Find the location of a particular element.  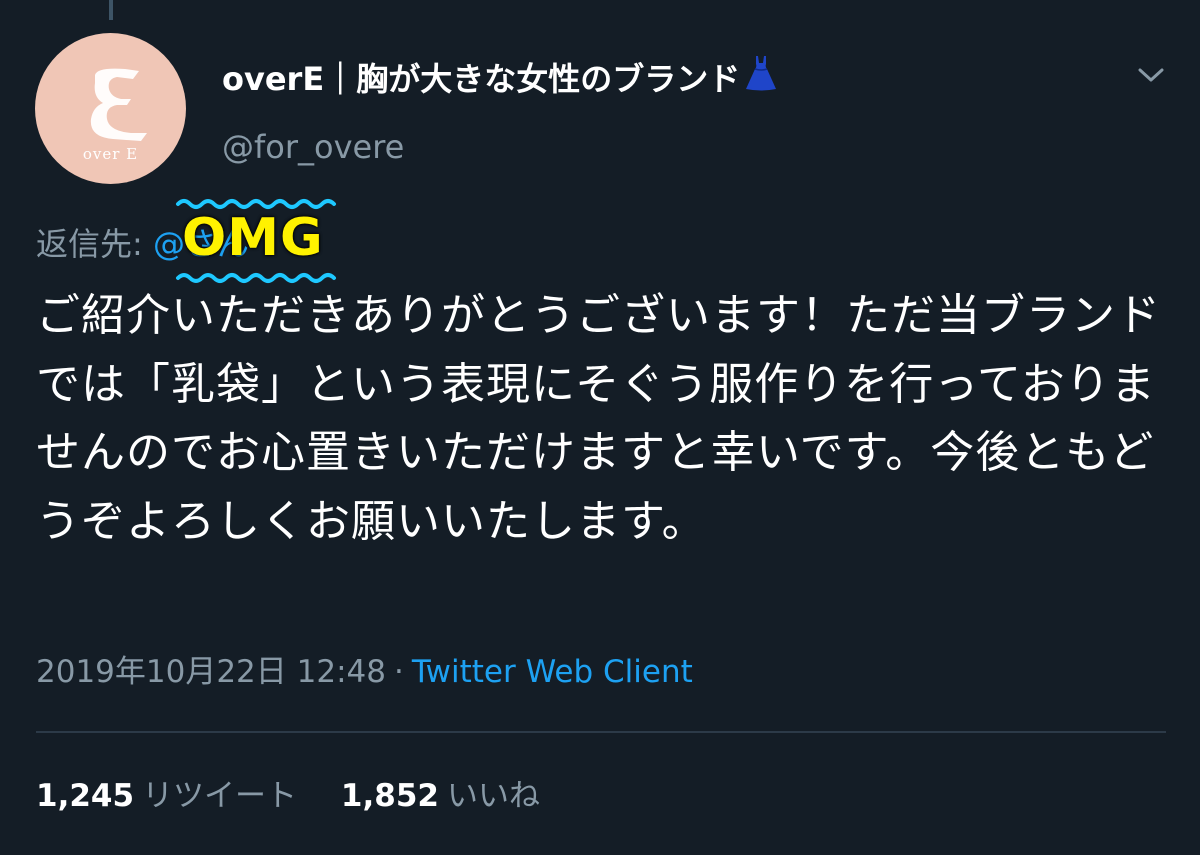

likes-label: いいね is located at coordinates (493, 796).